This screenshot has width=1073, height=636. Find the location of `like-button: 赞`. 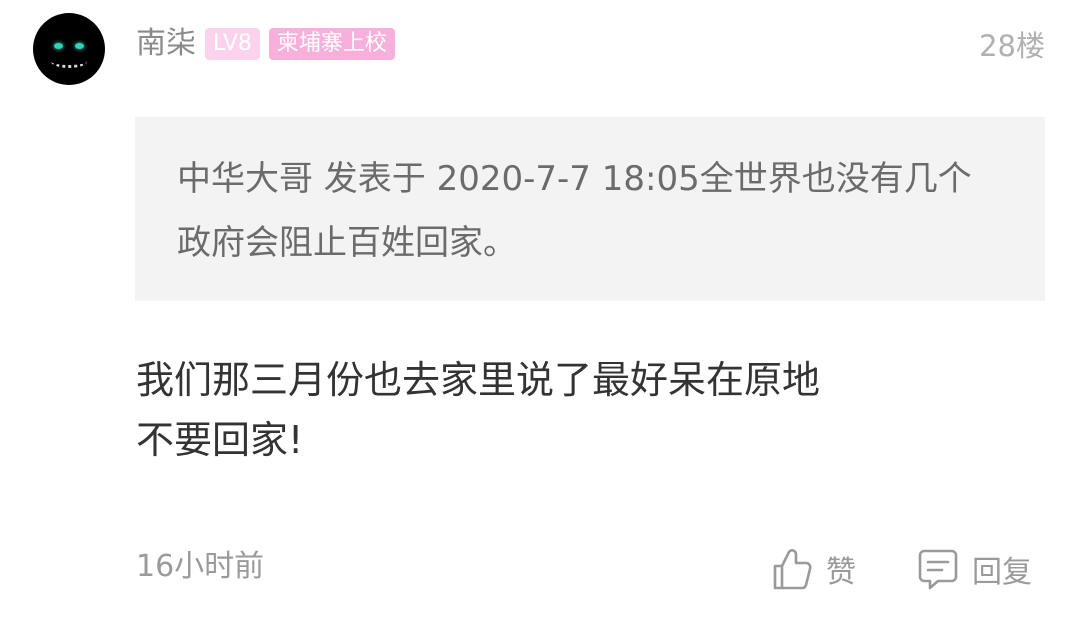

like-button: 赞 is located at coordinates (814, 569).